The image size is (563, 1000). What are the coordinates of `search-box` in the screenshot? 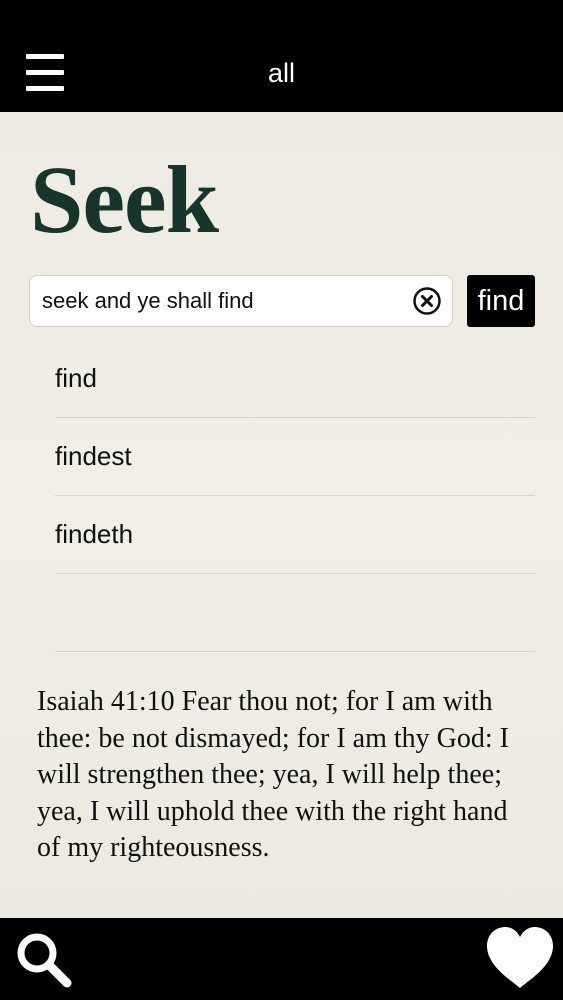 It's located at (241, 301).